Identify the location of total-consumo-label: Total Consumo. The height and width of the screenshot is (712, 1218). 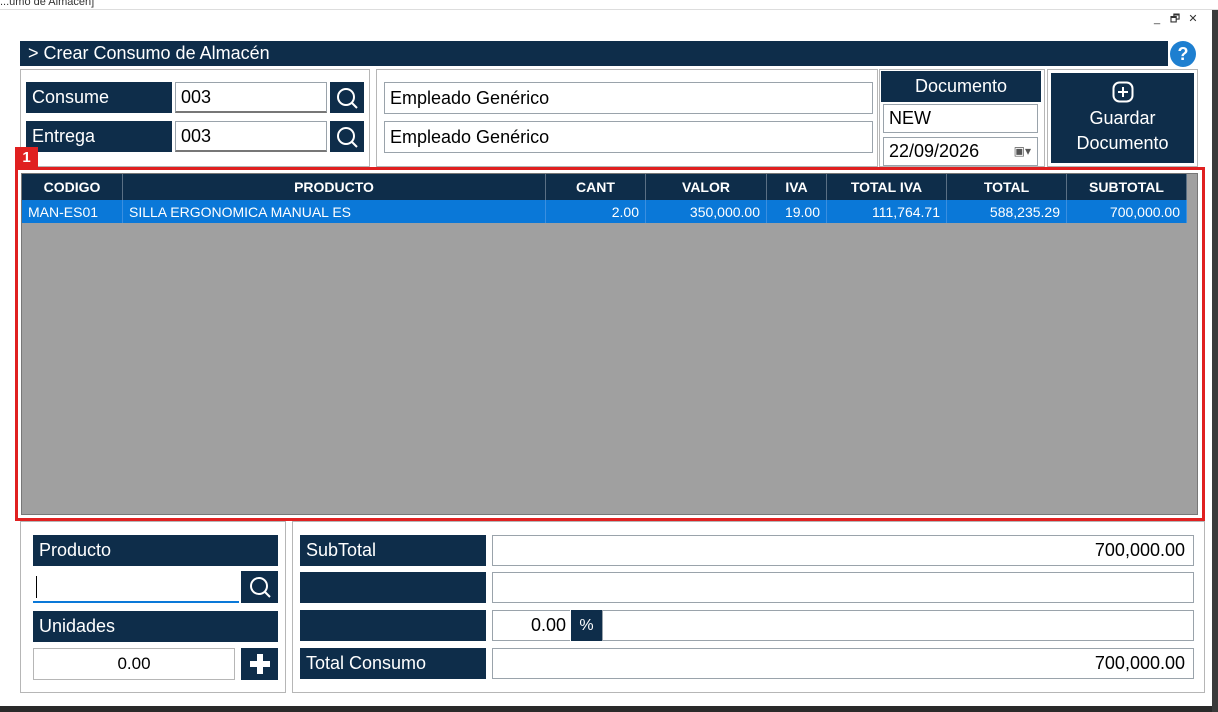
(393, 663).